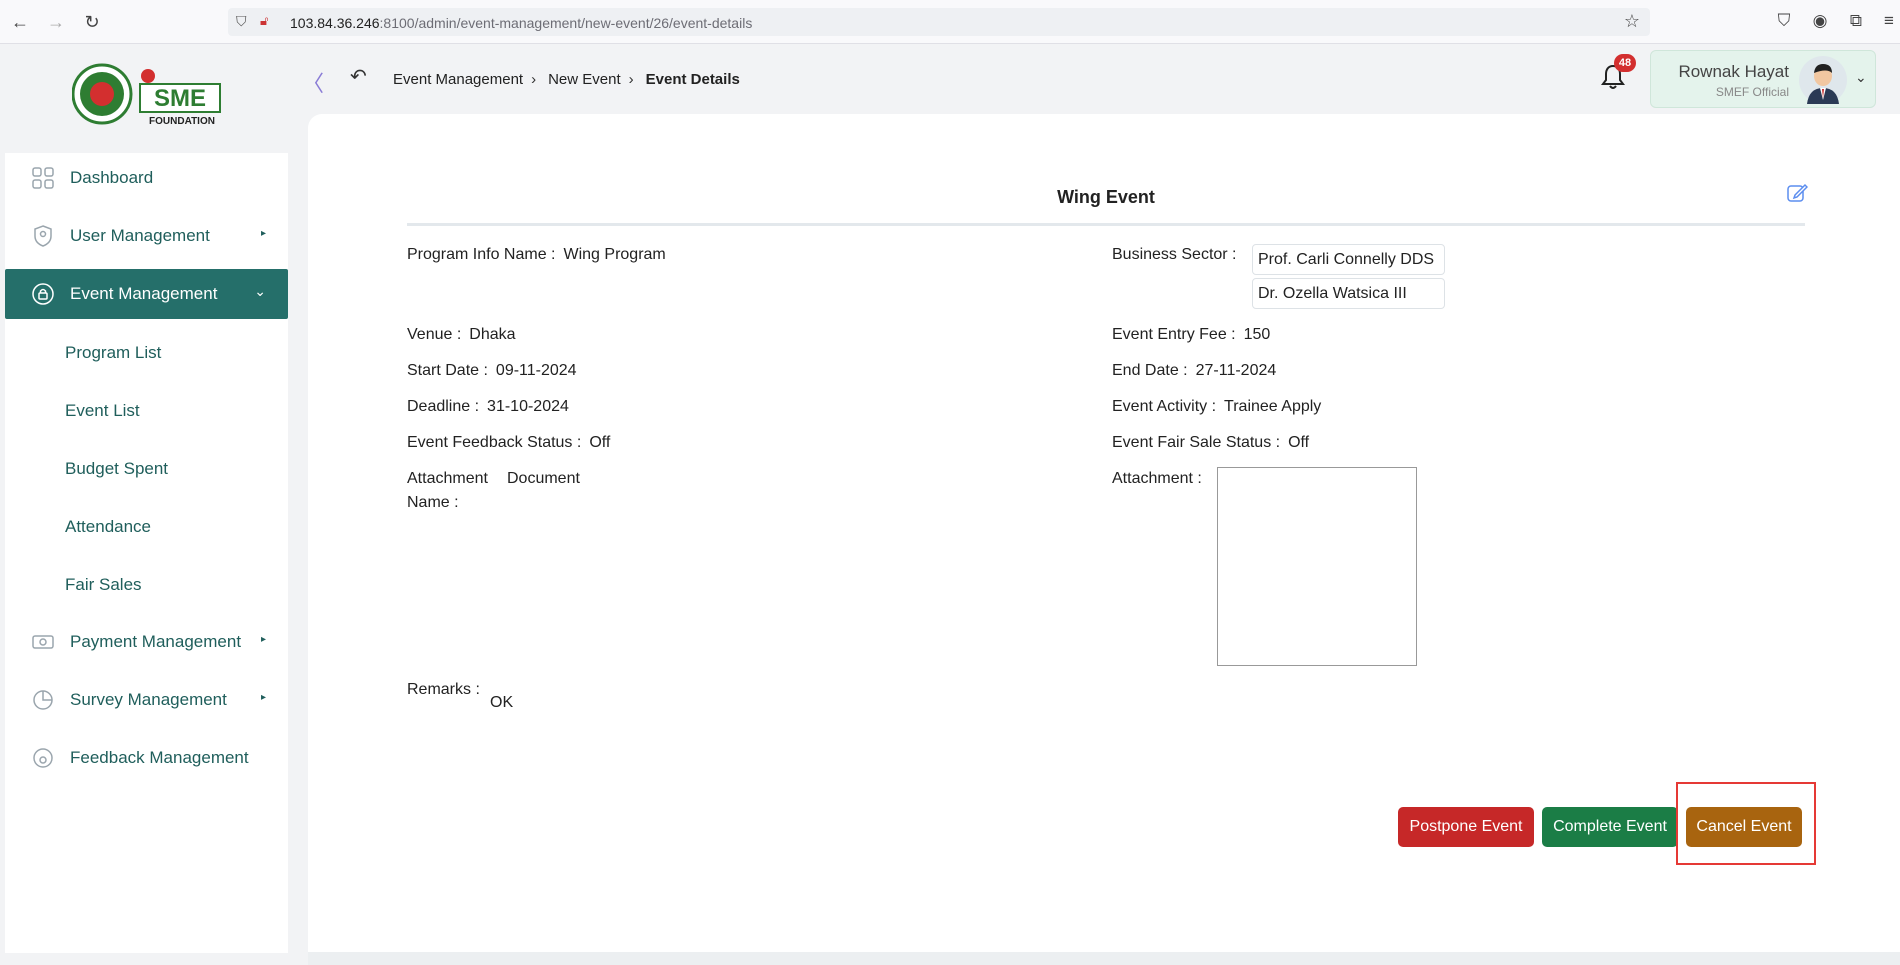 This screenshot has height=965, width=1900. I want to click on sidebar-collapse-icon: 〈, so click(313, 82).